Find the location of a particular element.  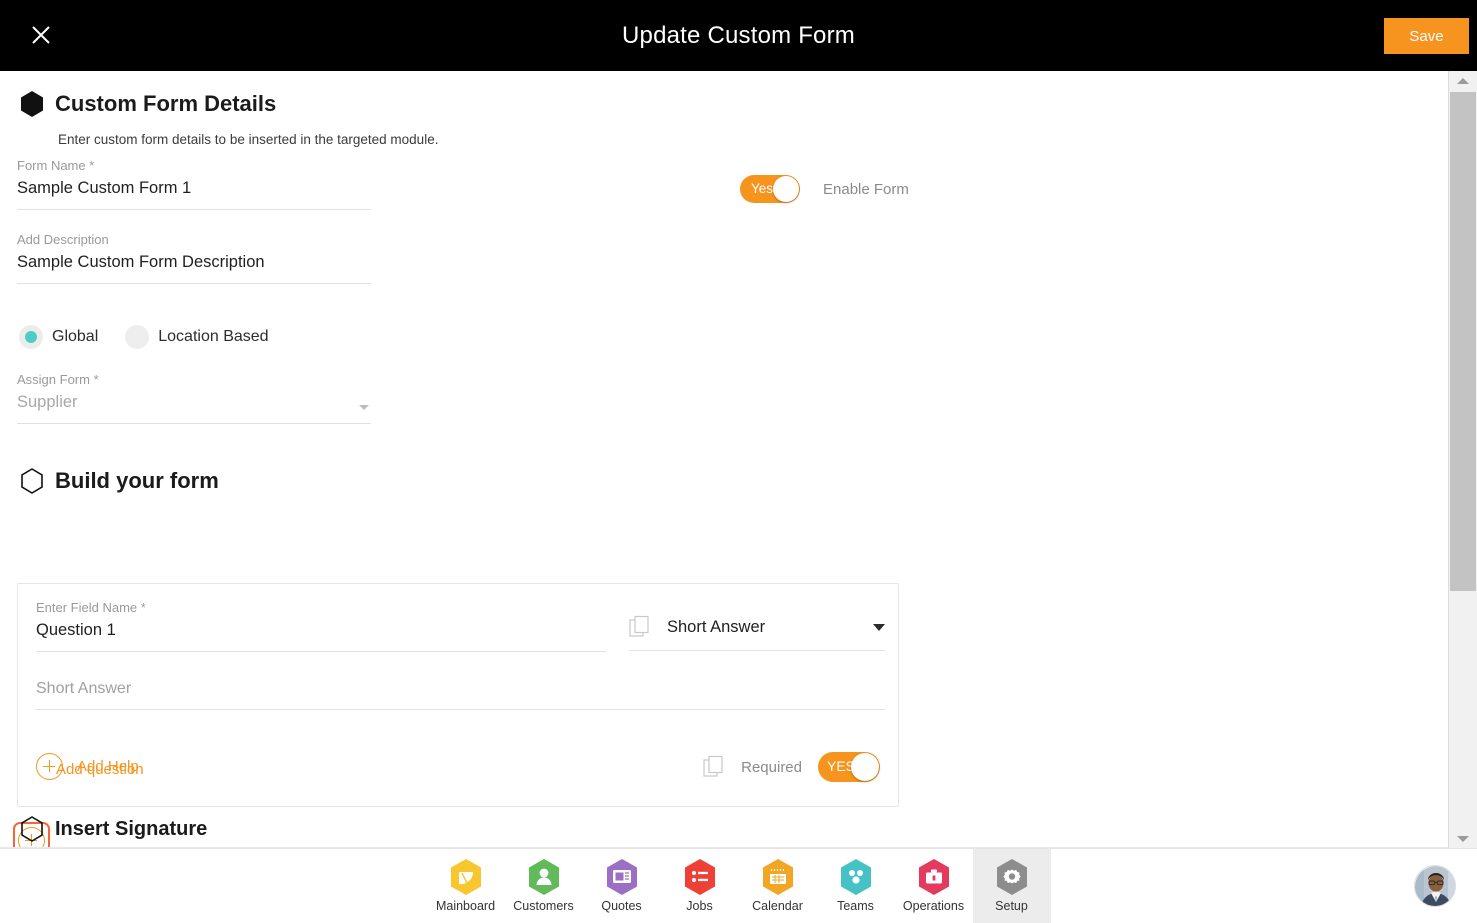

nav-item-teams: Teams is located at coordinates (856, 886).